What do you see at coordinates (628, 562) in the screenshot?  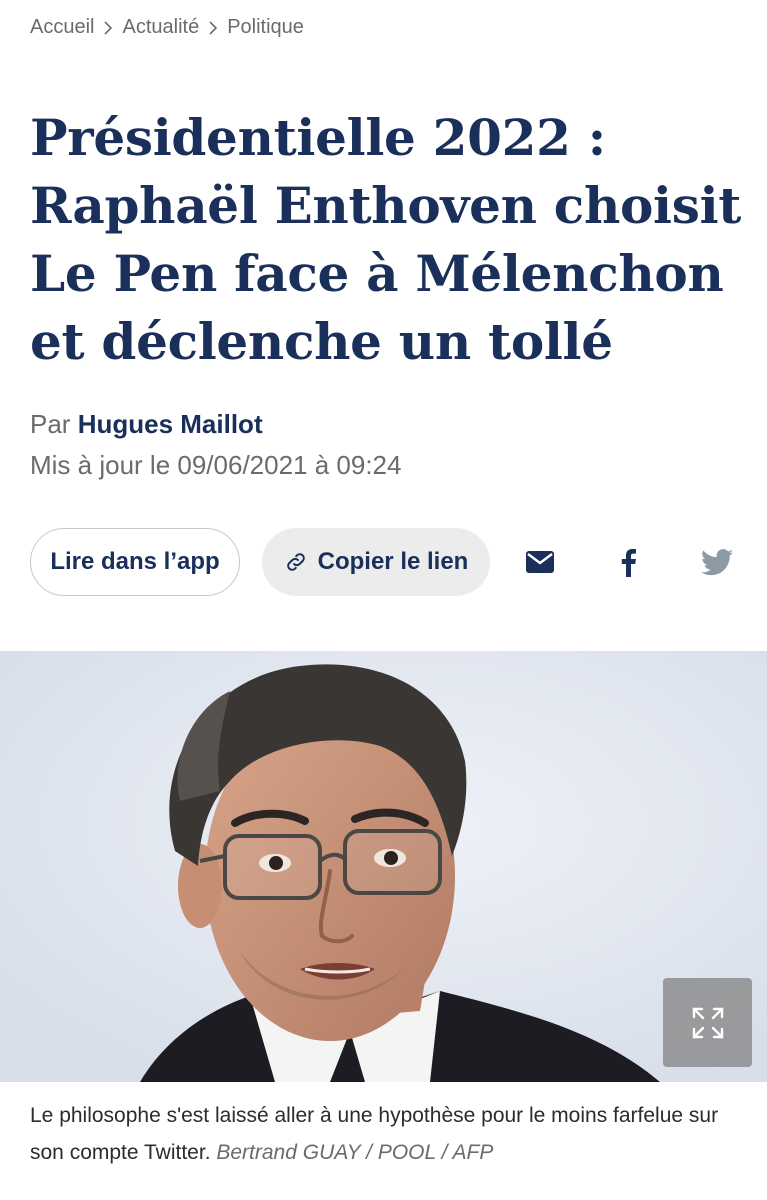 I see `facebook-icon` at bounding box center [628, 562].